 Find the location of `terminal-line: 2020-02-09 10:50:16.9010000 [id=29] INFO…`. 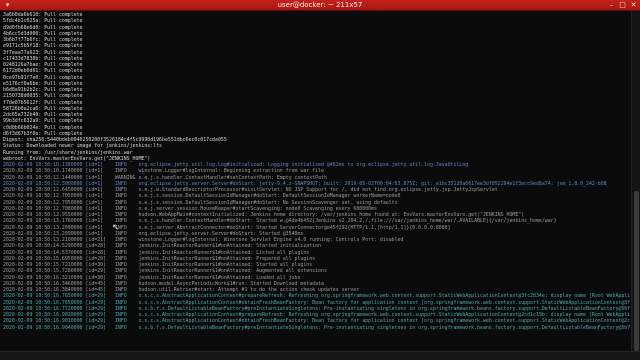

terminal-line: 2020-02-09 10:50:16.9010000 [id=29] INFO… is located at coordinates (316, 321).